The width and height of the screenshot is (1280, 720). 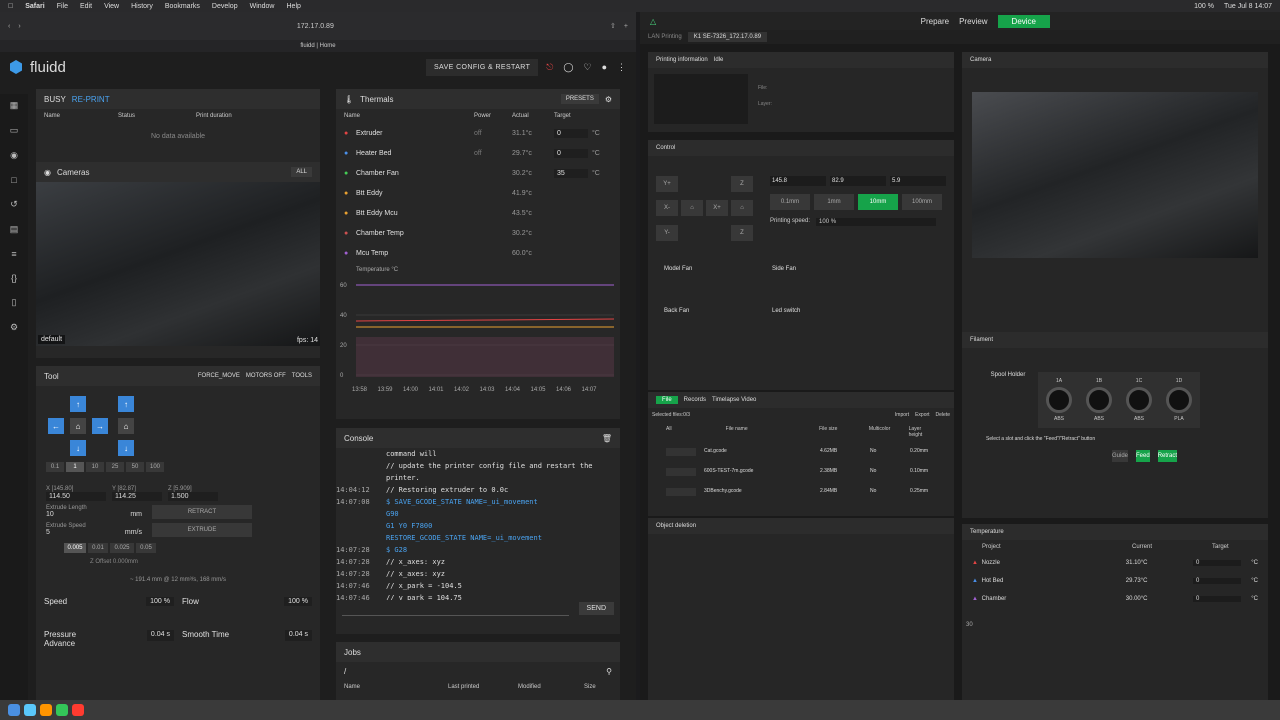 I want to click on force-move-button: FORCE_MOVE, so click(x=219, y=376).